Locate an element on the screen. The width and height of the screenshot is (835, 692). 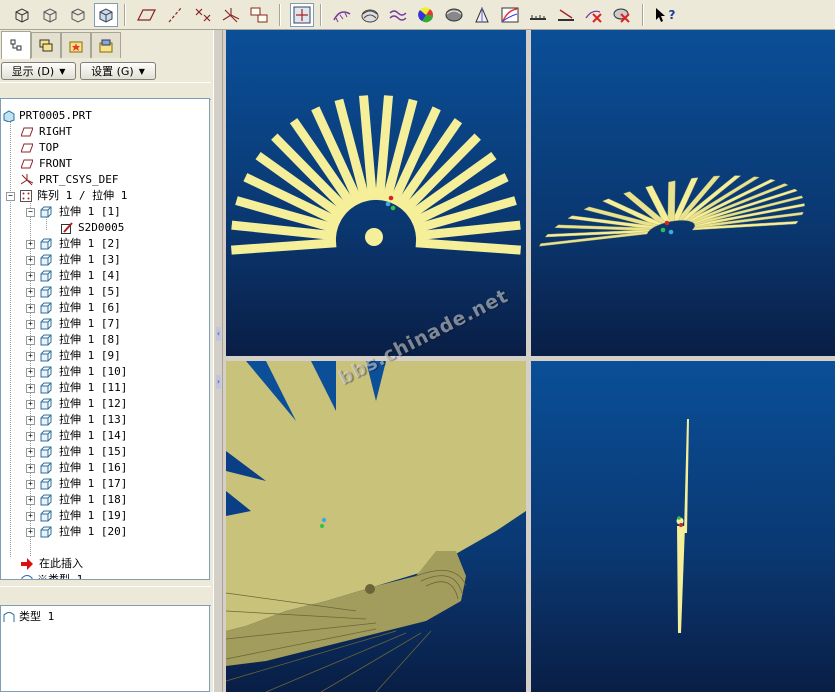
tree-item-label: 拉伸 1 [17] is located at coordinates (93, 483).